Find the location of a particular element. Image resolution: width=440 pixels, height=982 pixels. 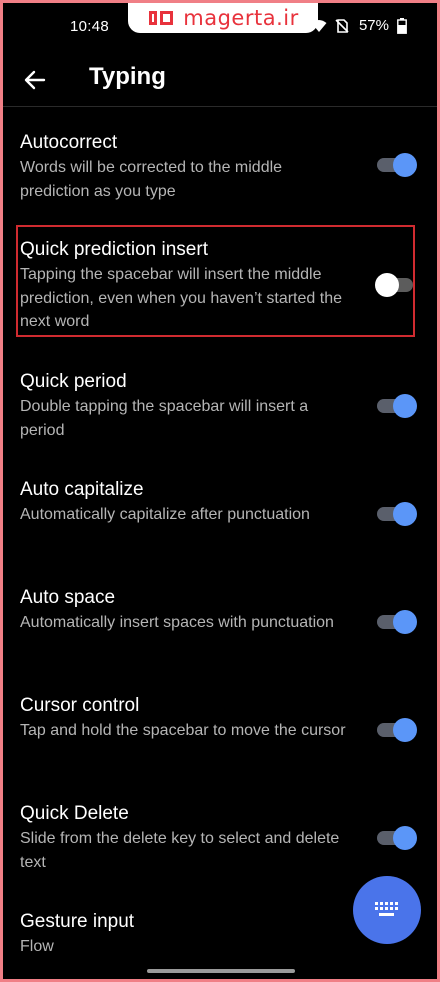

auto-space-toggle is located at coordinates (397, 621).